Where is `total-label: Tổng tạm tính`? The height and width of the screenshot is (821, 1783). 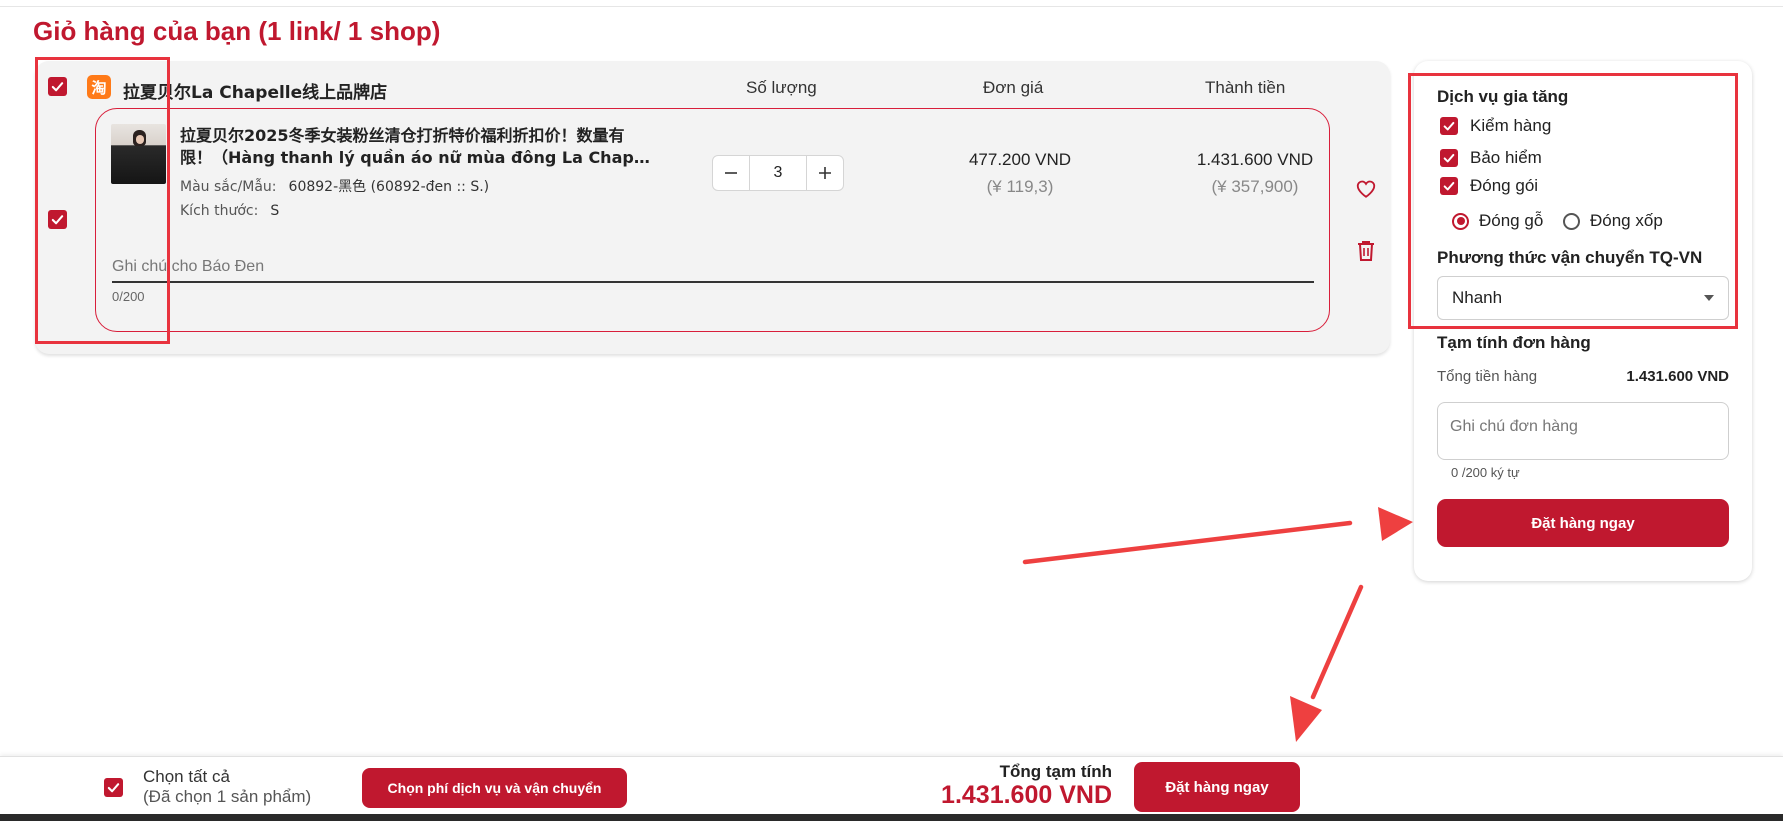 total-label: Tổng tạm tính is located at coordinates (1055, 771).